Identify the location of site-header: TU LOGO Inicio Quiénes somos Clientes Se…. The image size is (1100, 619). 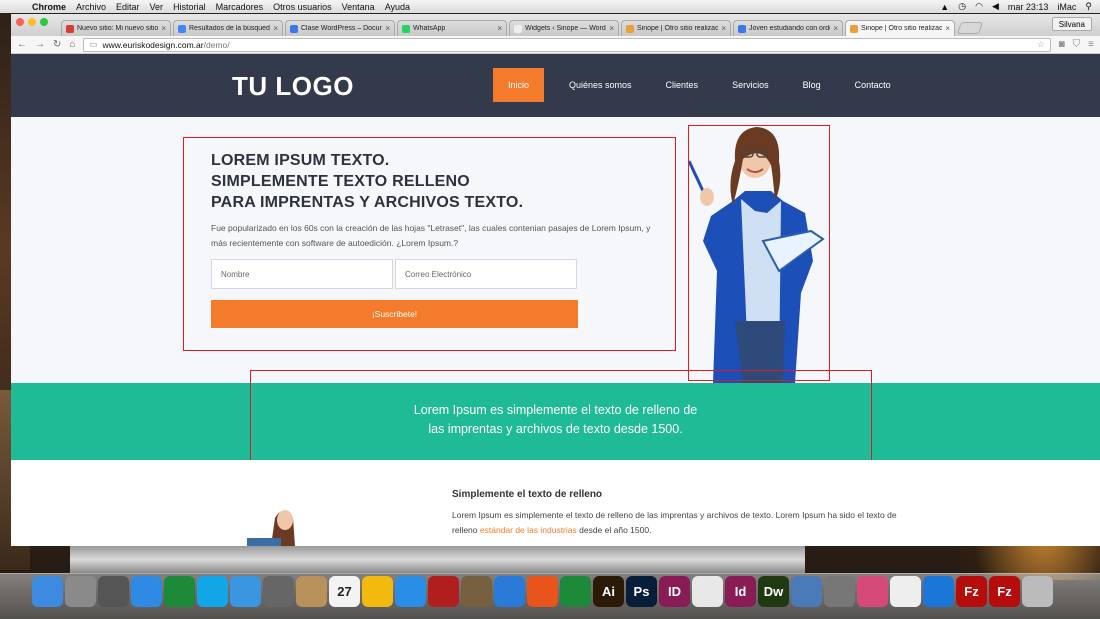
(555, 85).